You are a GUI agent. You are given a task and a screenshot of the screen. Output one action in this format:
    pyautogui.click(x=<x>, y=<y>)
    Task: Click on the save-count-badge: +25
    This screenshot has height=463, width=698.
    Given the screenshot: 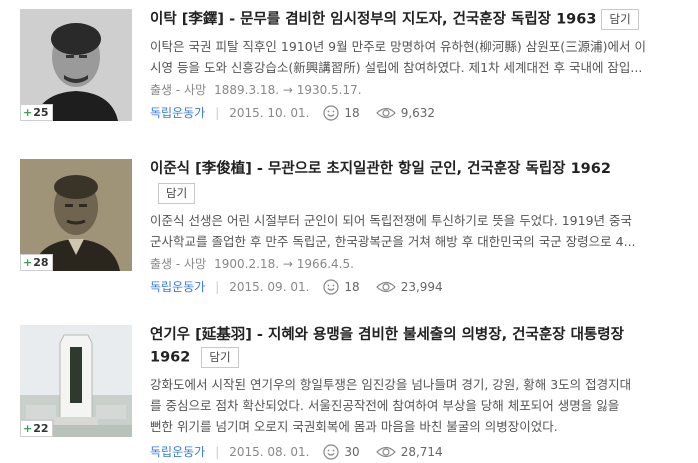 What is the action you would take?
    pyautogui.click(x=36, y=112)
    